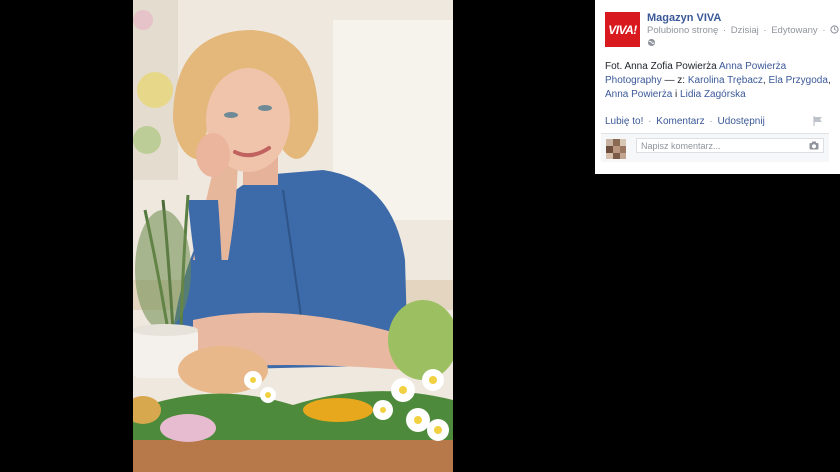 Image resolution: width=840 pixels, height=472 pixels. I want to click on globe-icon, so click(651, 43).